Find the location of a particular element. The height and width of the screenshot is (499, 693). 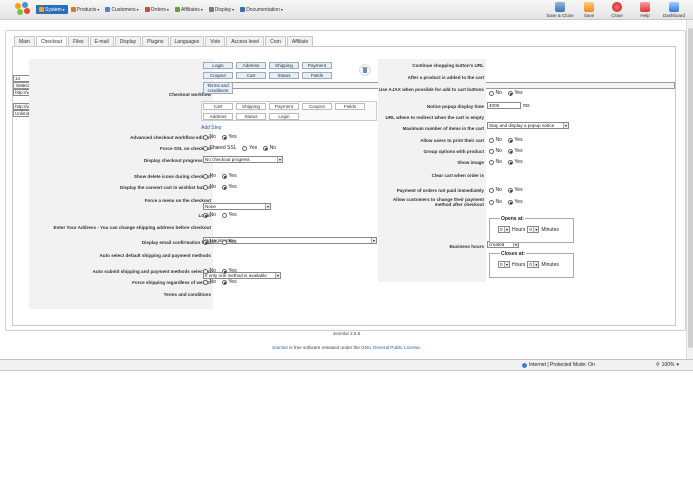

ssl-shared-radio is located at coordinates (205, 148).